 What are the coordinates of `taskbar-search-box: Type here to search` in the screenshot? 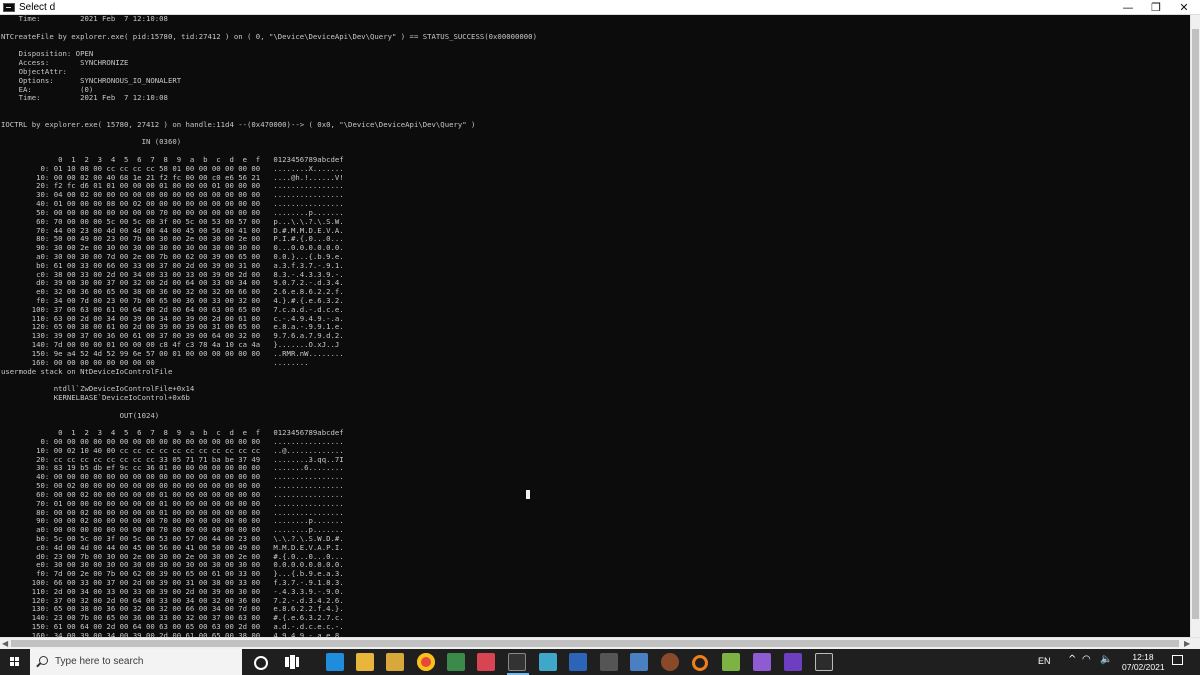 It's located at (136, 662).